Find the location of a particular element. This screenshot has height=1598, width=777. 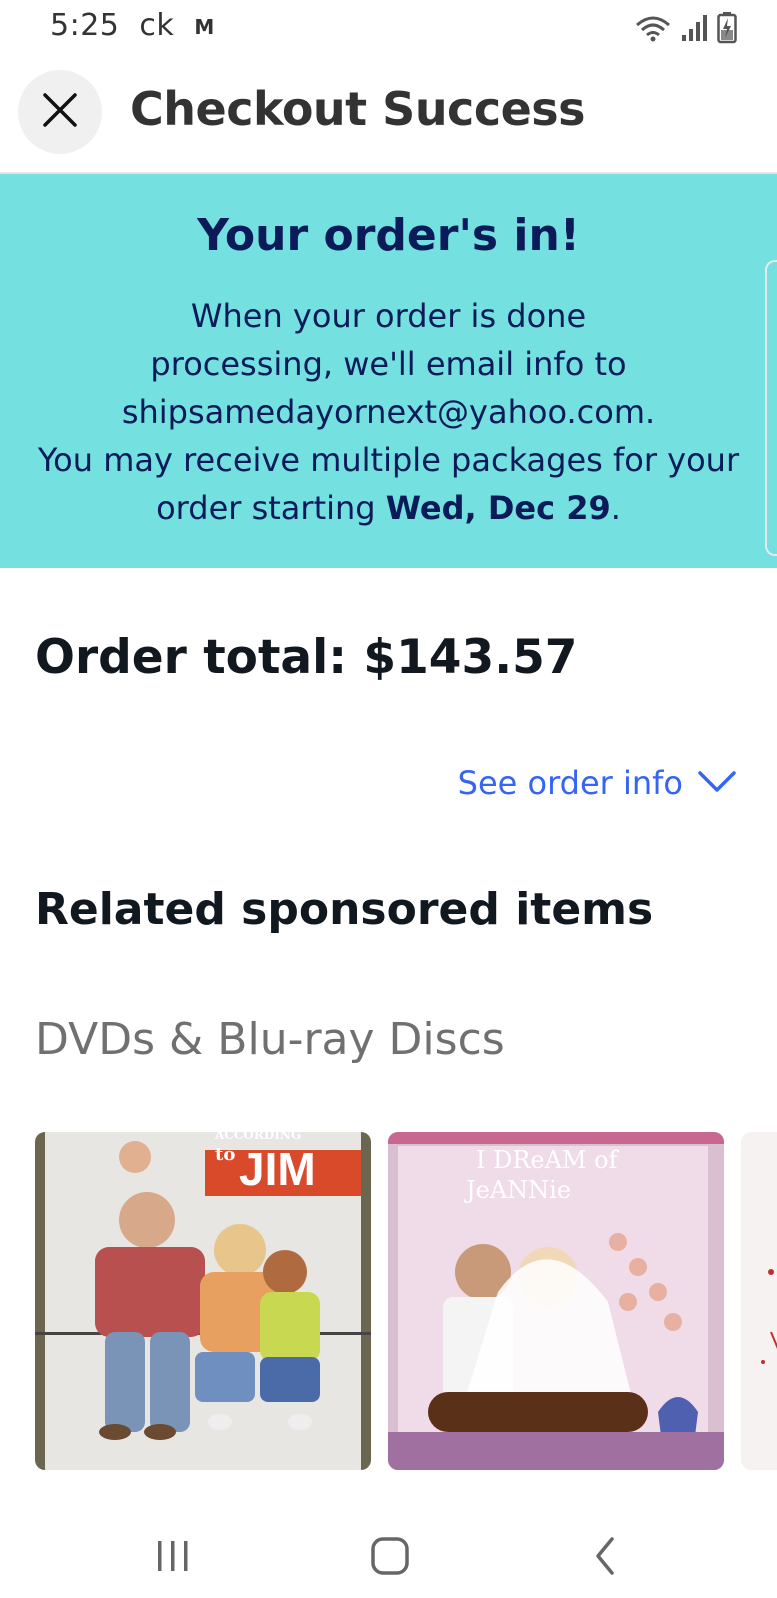

gmail-notification-icon: M is located at coordinates (204, 26).